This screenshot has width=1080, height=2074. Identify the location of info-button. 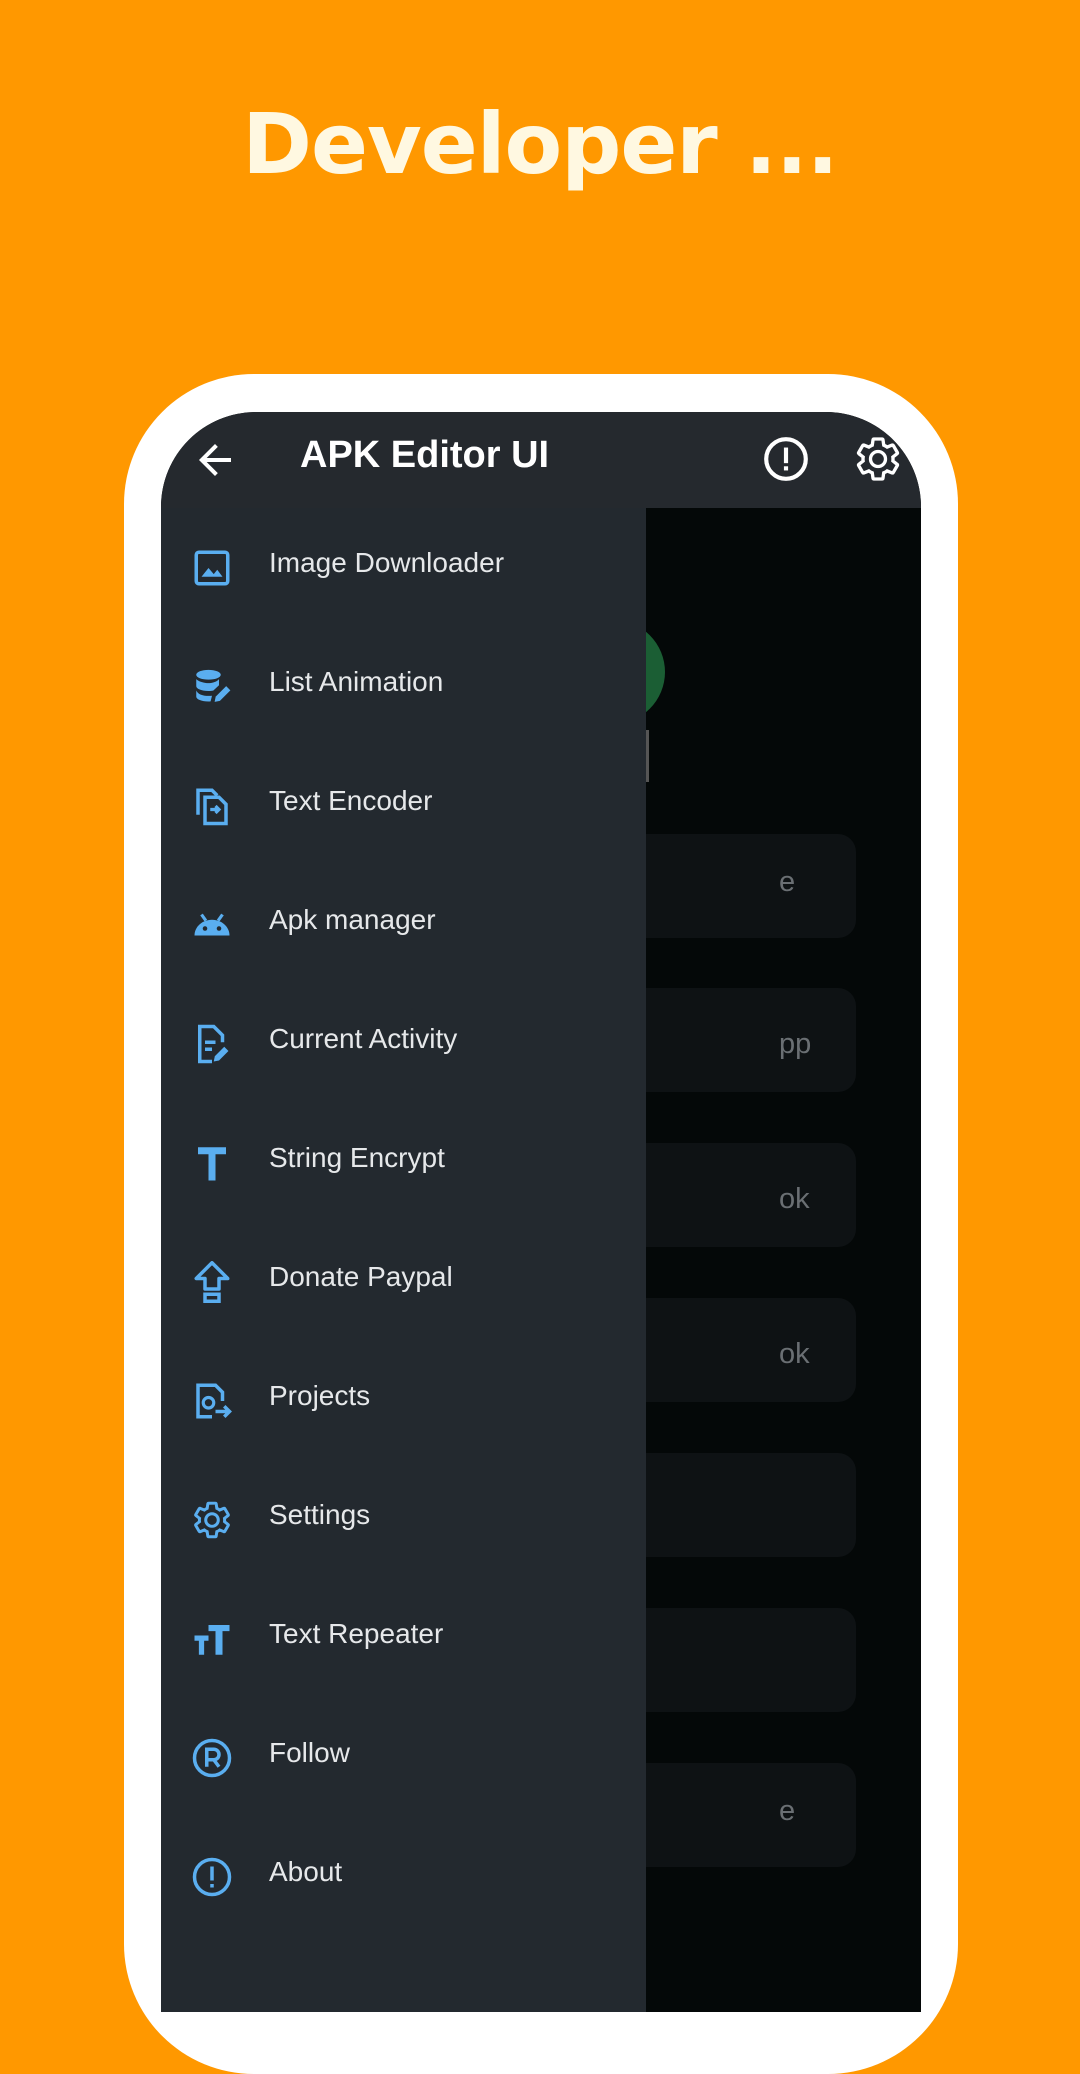
(786, 459).